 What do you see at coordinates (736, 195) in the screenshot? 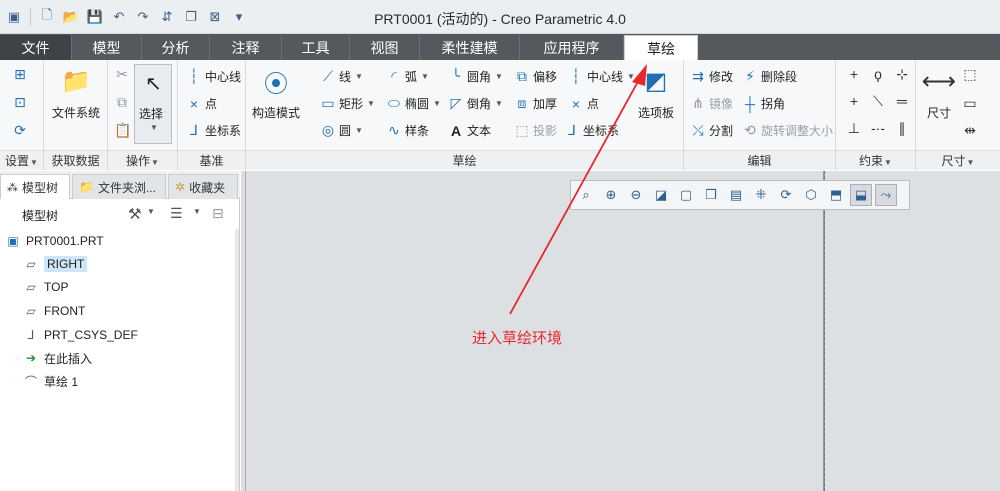
I see `view-manager-icon: ▤` at bounding box center [736, 195].